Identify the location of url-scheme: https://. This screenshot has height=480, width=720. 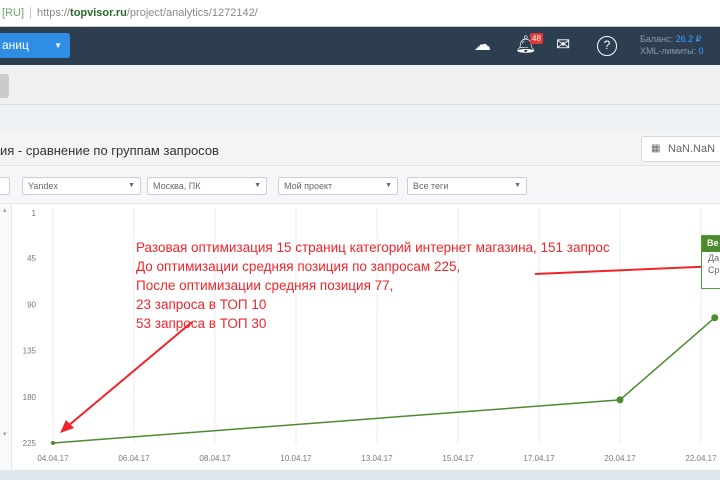
(54, 13).